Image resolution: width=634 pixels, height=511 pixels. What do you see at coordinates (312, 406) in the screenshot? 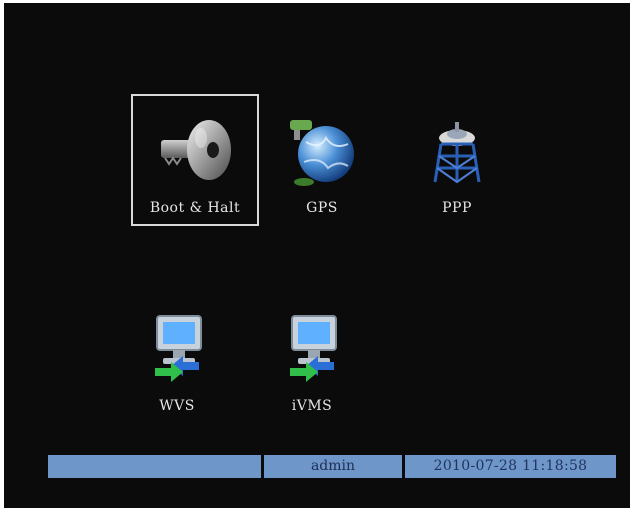
I see `menu-item-label: iVMS` at bounding box center [312, 406].